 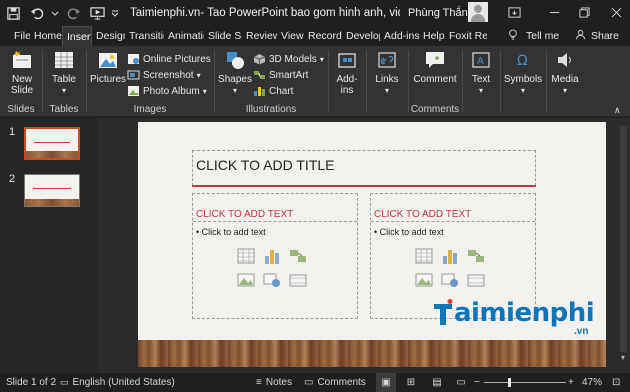 What do you see at coordinates (523, 79) in the screenshot?
I see `symbols-label: Symbols` at bounding box center [523, 79].